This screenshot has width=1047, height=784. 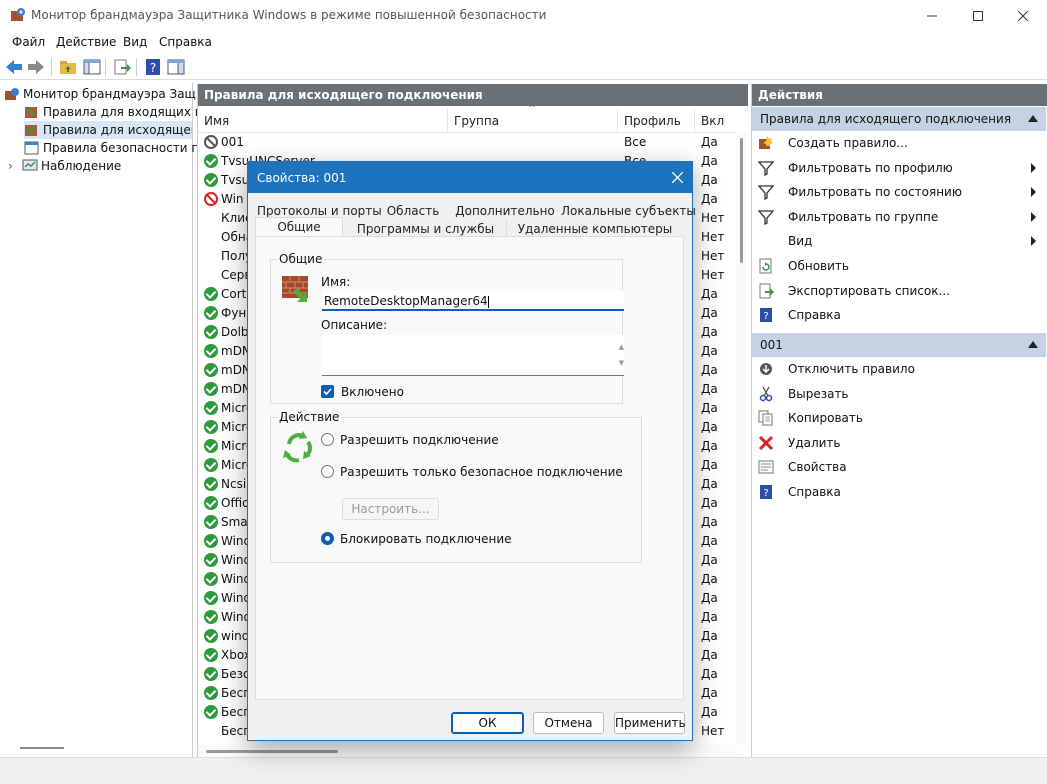 I want to click on tab-local-principals: Локальные субъекты, so click(x=628, y=211).